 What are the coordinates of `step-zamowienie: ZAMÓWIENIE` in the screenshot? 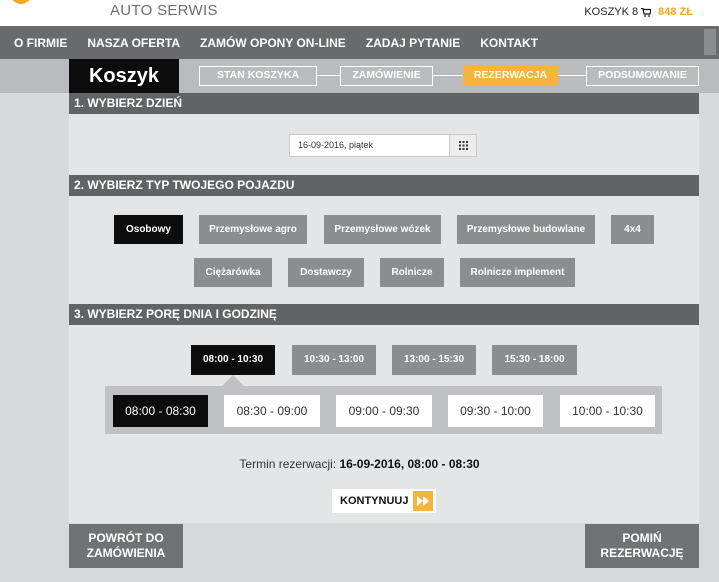 It's located at (386, 76).